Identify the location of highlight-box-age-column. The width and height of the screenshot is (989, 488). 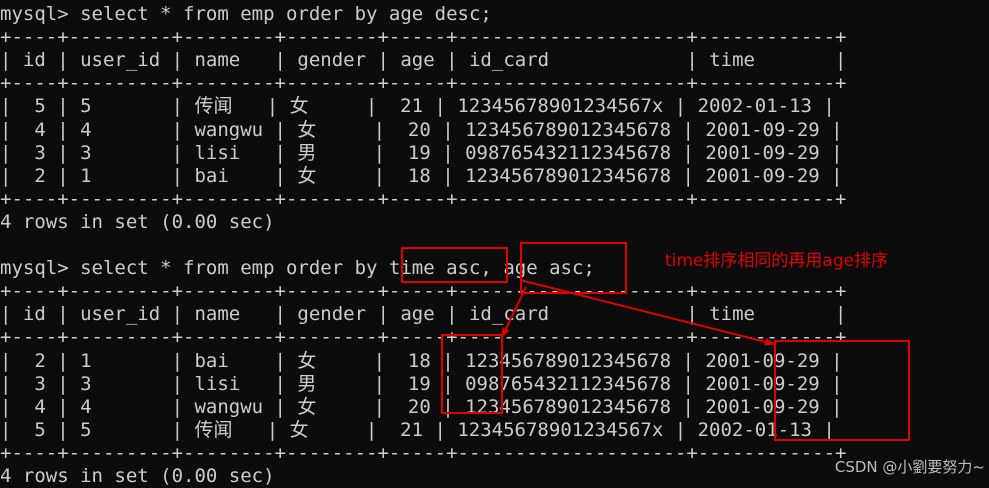
(472, 374).